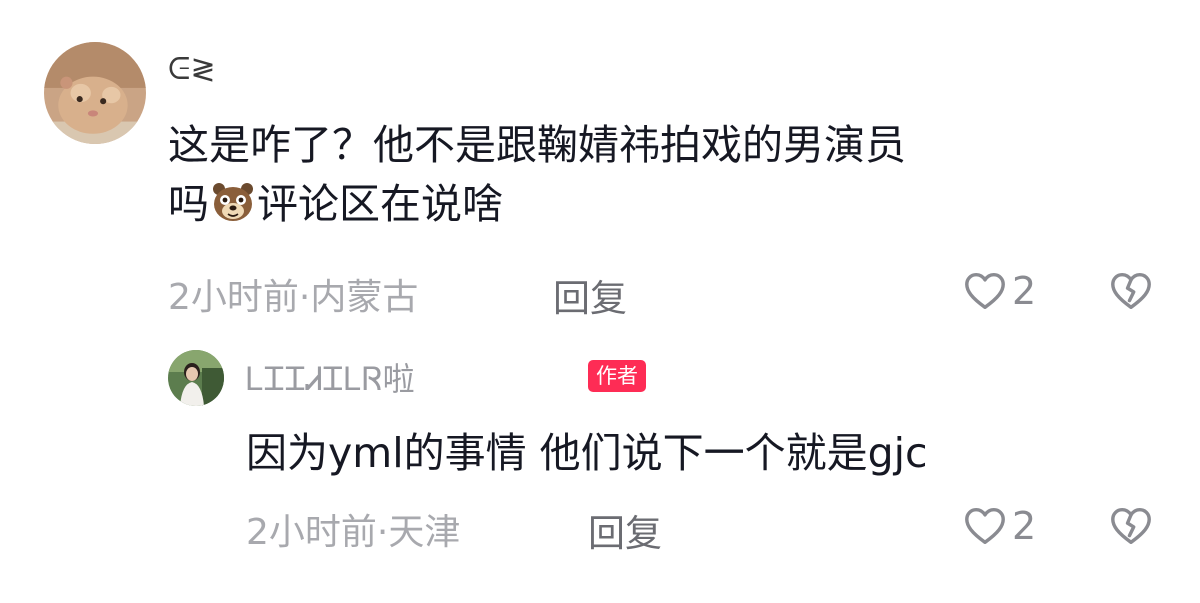 The image size is (1200, 603). I want to click on comment-text-line: 吗 评论区在说啥, so click(663, 204).